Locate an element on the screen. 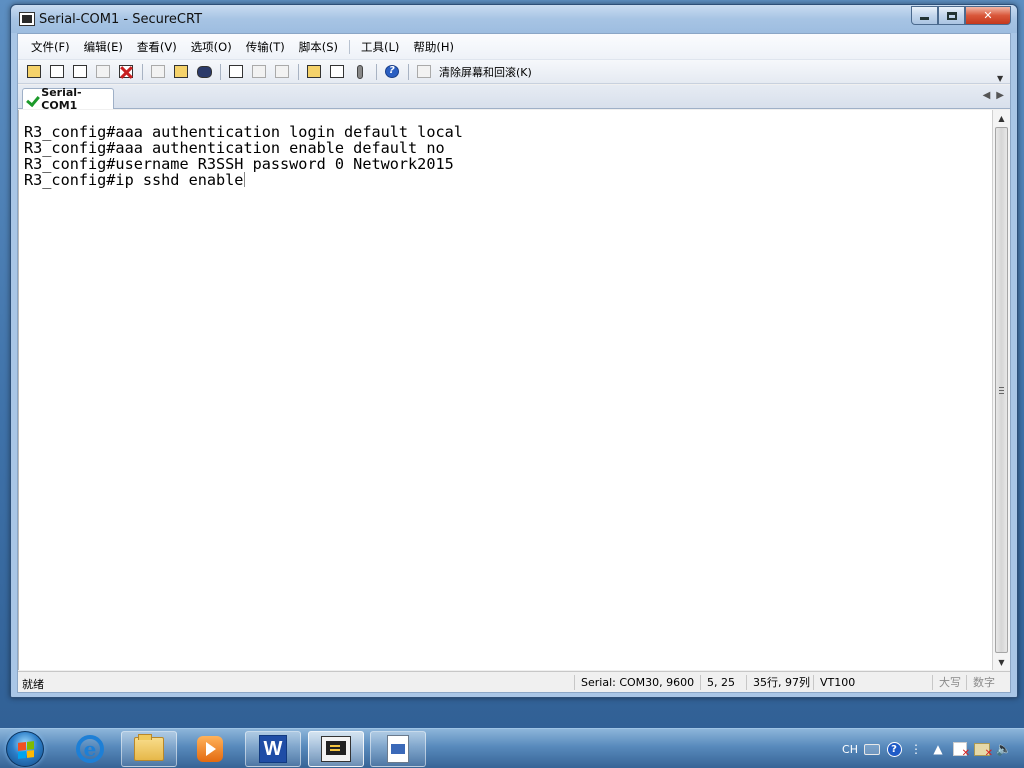 The image size is (1024, 768). menu-help: 帮助(H) is located at coordinates (433, 47).